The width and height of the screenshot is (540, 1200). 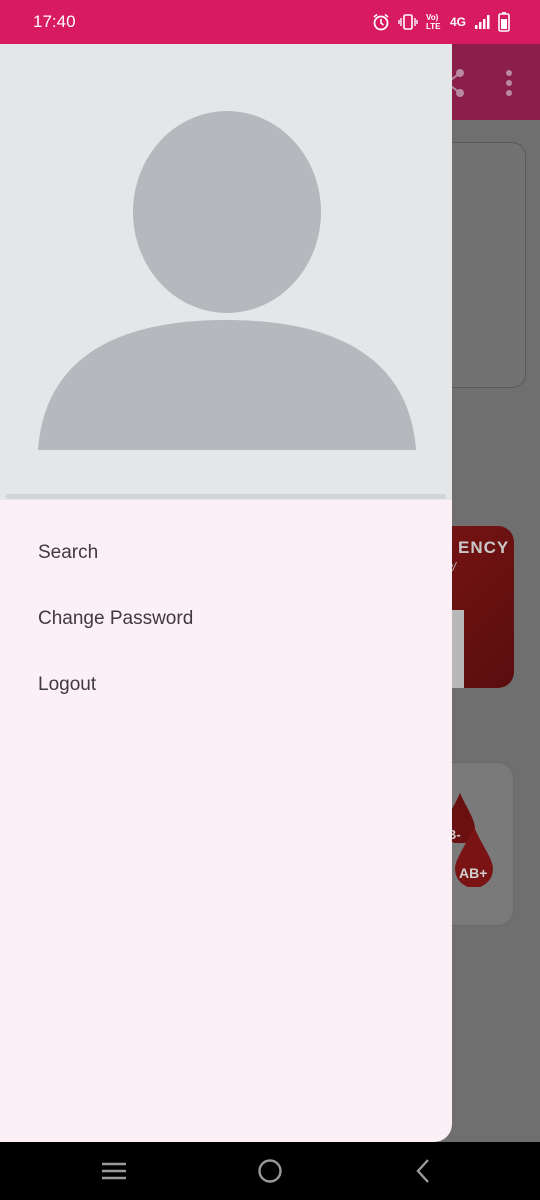 I want to click on home-icon, so click(x=270, y=1171).